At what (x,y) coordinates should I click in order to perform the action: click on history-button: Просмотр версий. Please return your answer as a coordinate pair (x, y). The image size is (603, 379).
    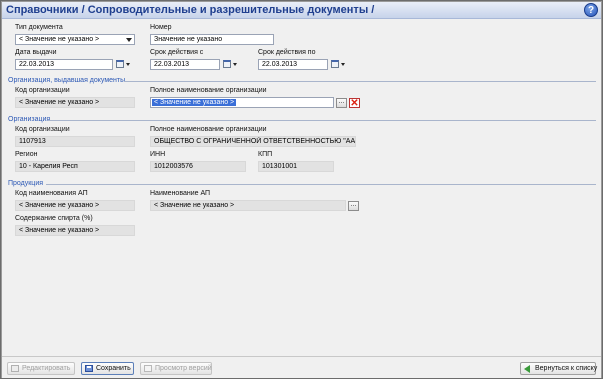
    Looking at the image, I should click on (176, 368).